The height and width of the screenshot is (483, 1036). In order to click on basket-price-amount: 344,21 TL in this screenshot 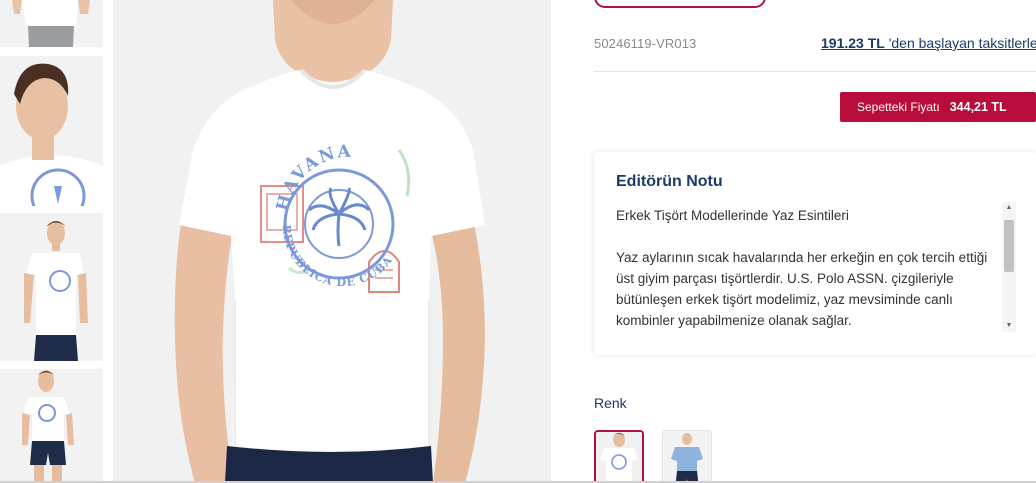, I will do `click(978, 107)`.